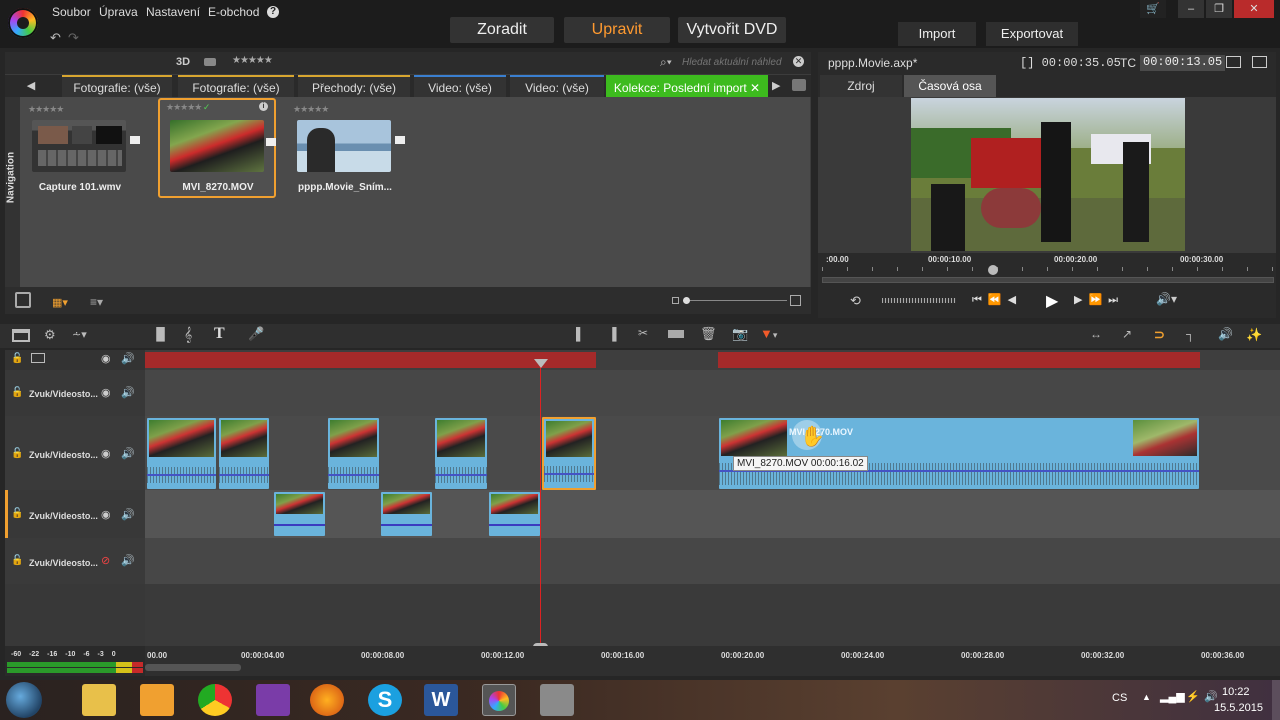  What do you see at coordinates (612, 334) in the screenshot?
I see `marker-out-icon: ▐` at bounding box center [612, 334].